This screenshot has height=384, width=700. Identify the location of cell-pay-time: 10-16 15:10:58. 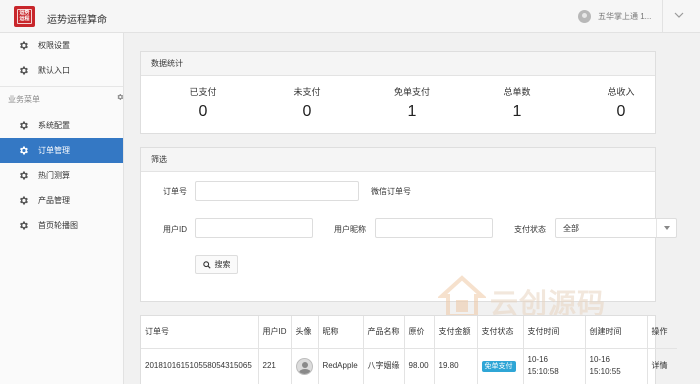
(554, 366).